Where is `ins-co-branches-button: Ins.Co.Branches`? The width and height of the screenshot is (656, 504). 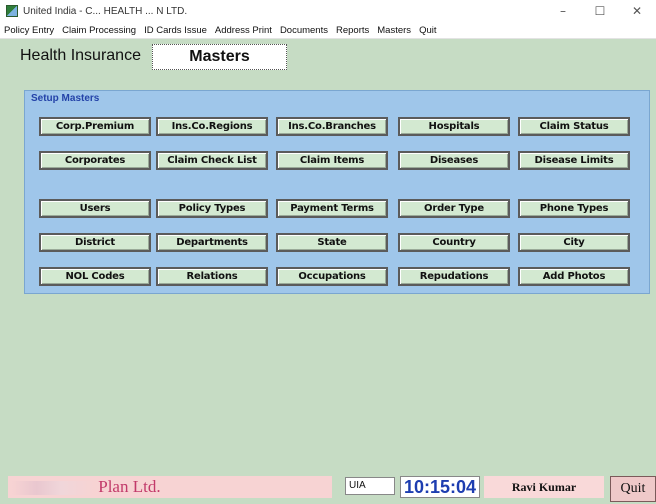
ins-co-branches-button: Ins.Co.Branches is located at coordinates (332, 126).